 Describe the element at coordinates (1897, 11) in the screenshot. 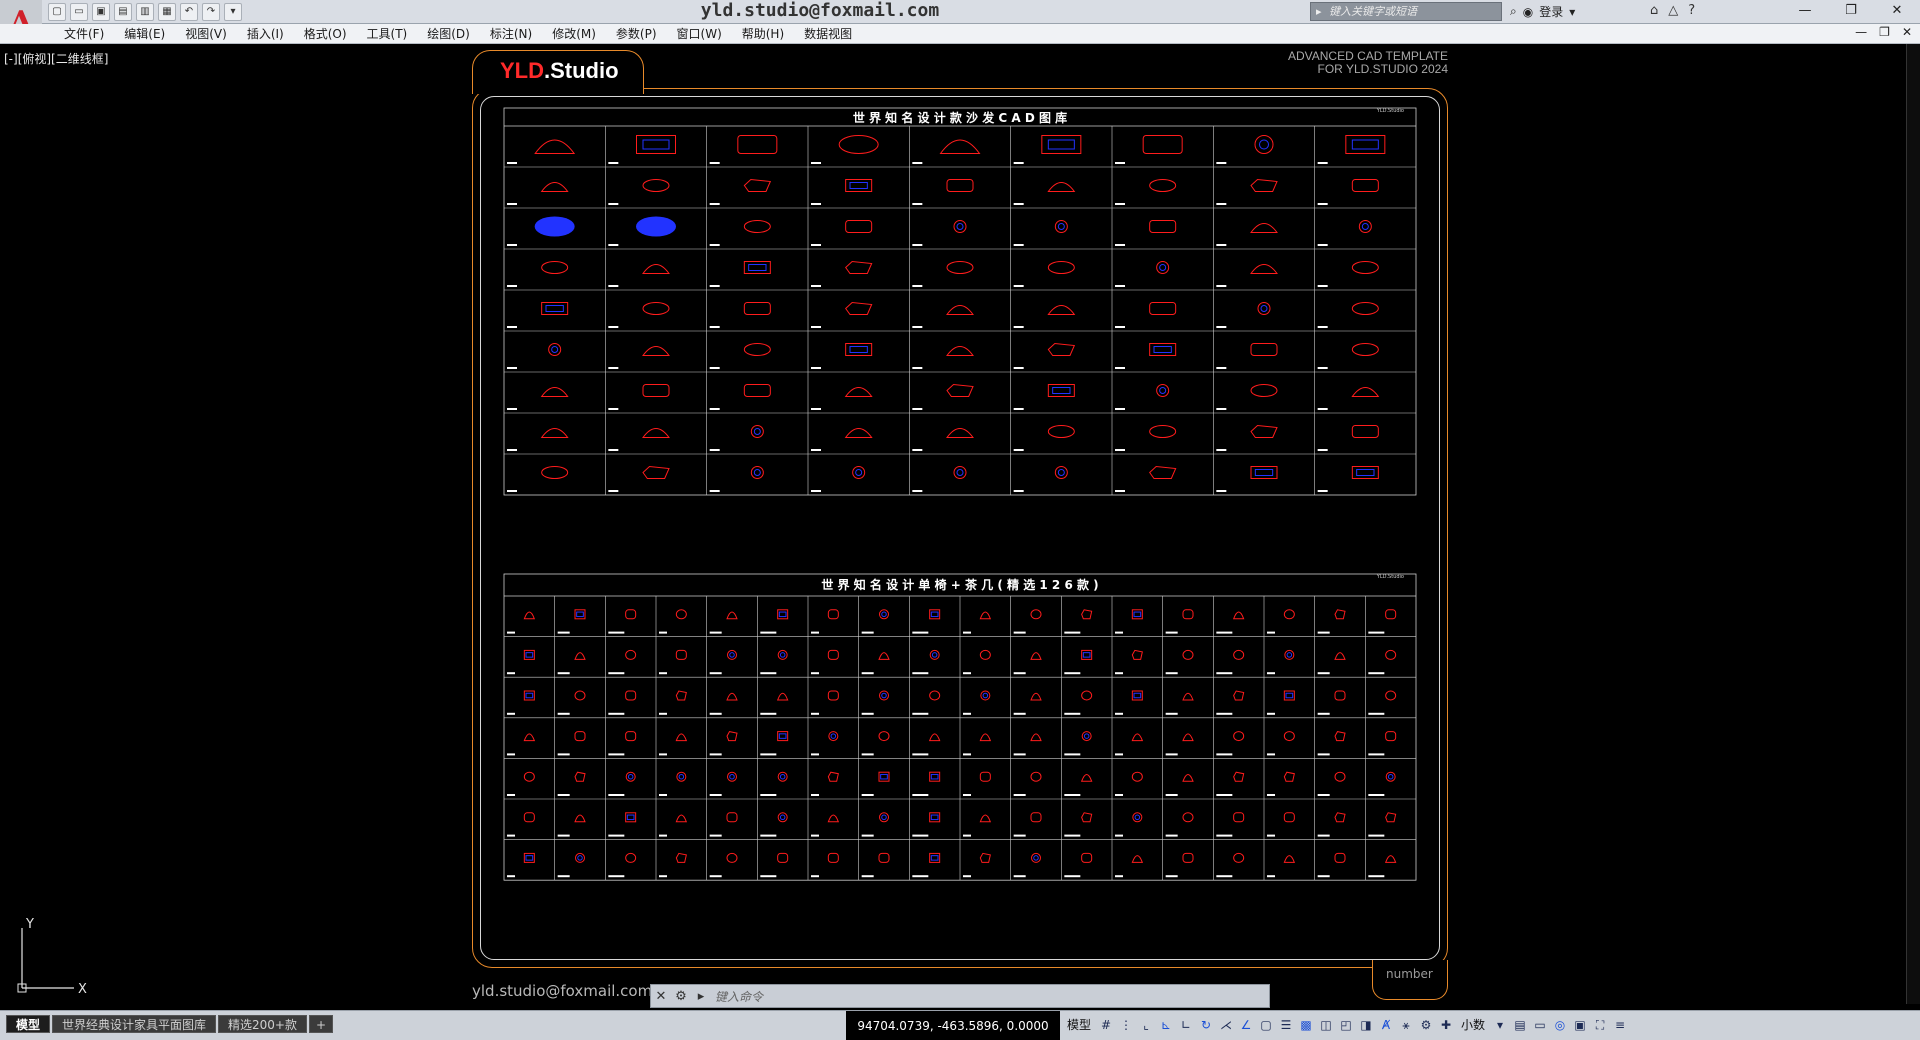

I see `close-icon: ✕` at that location.